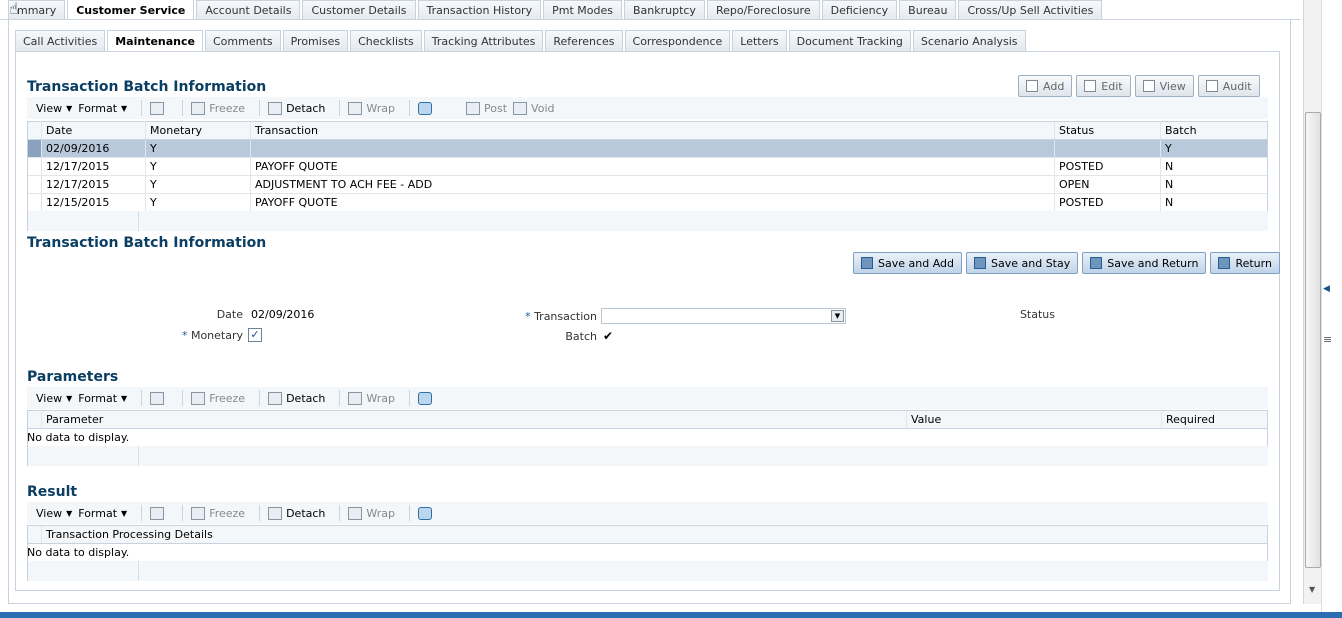 This screenshot has height=618, width=1342. What do you see at coordinates (763, 10) in the screenshot?
I see `top-tab: Repo/Foreclosure` at bounding box center [763, 10].